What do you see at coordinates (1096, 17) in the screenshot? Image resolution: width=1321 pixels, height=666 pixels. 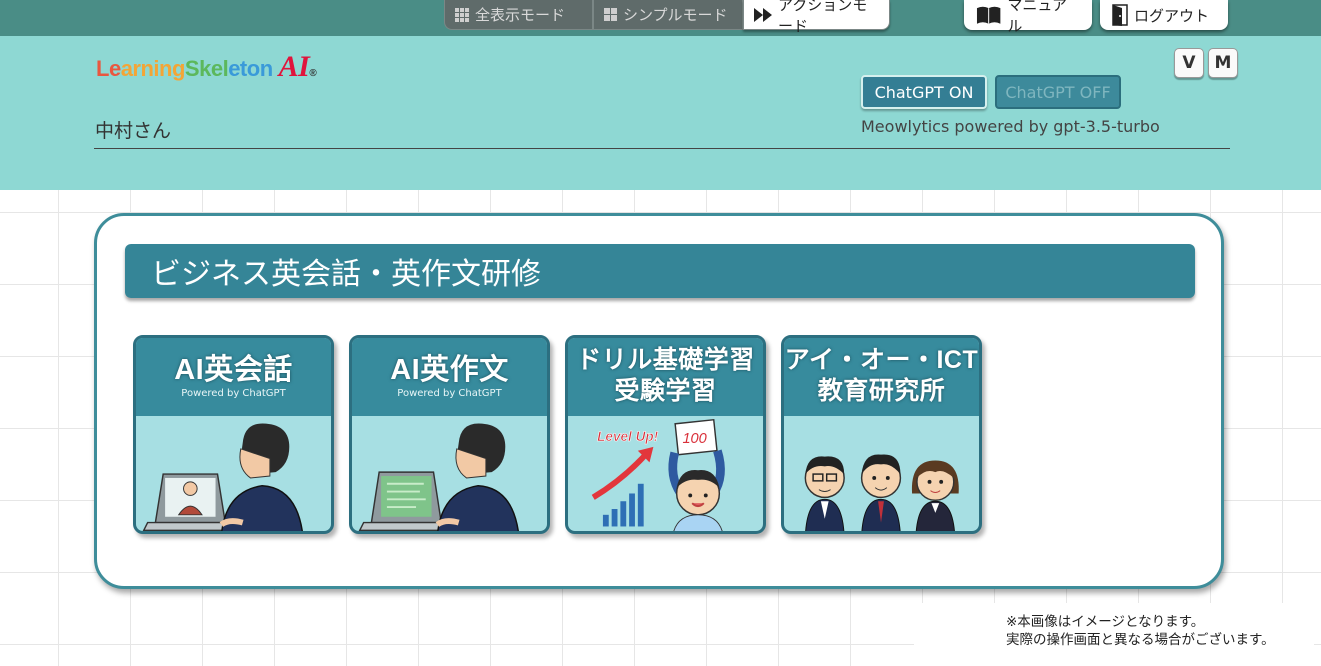 I see `top-right-actions: マニュアル ログアウト` at bounding box center [1096, 17].